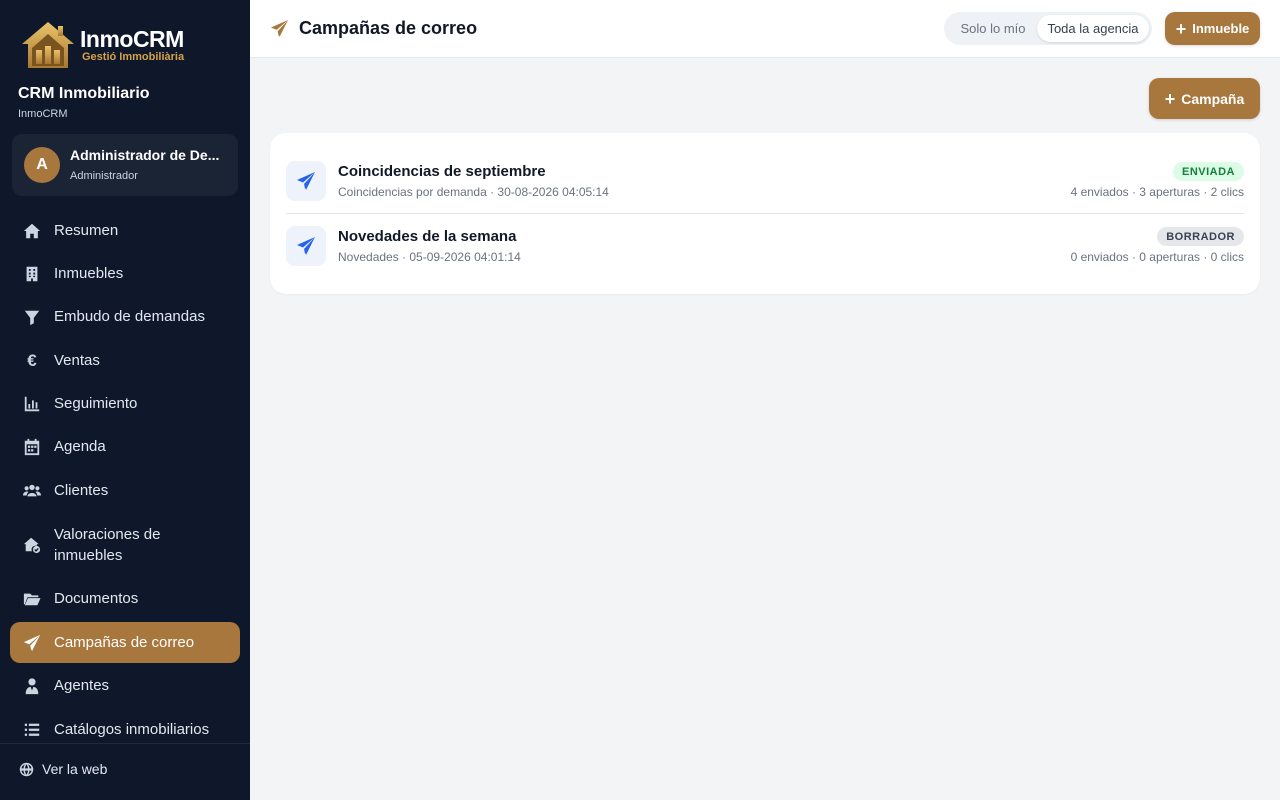 The width and height of the screenshot is (1280, 800). I want to click on sidebar-item-embudo: Embudo de demandas, so click(125, 316).